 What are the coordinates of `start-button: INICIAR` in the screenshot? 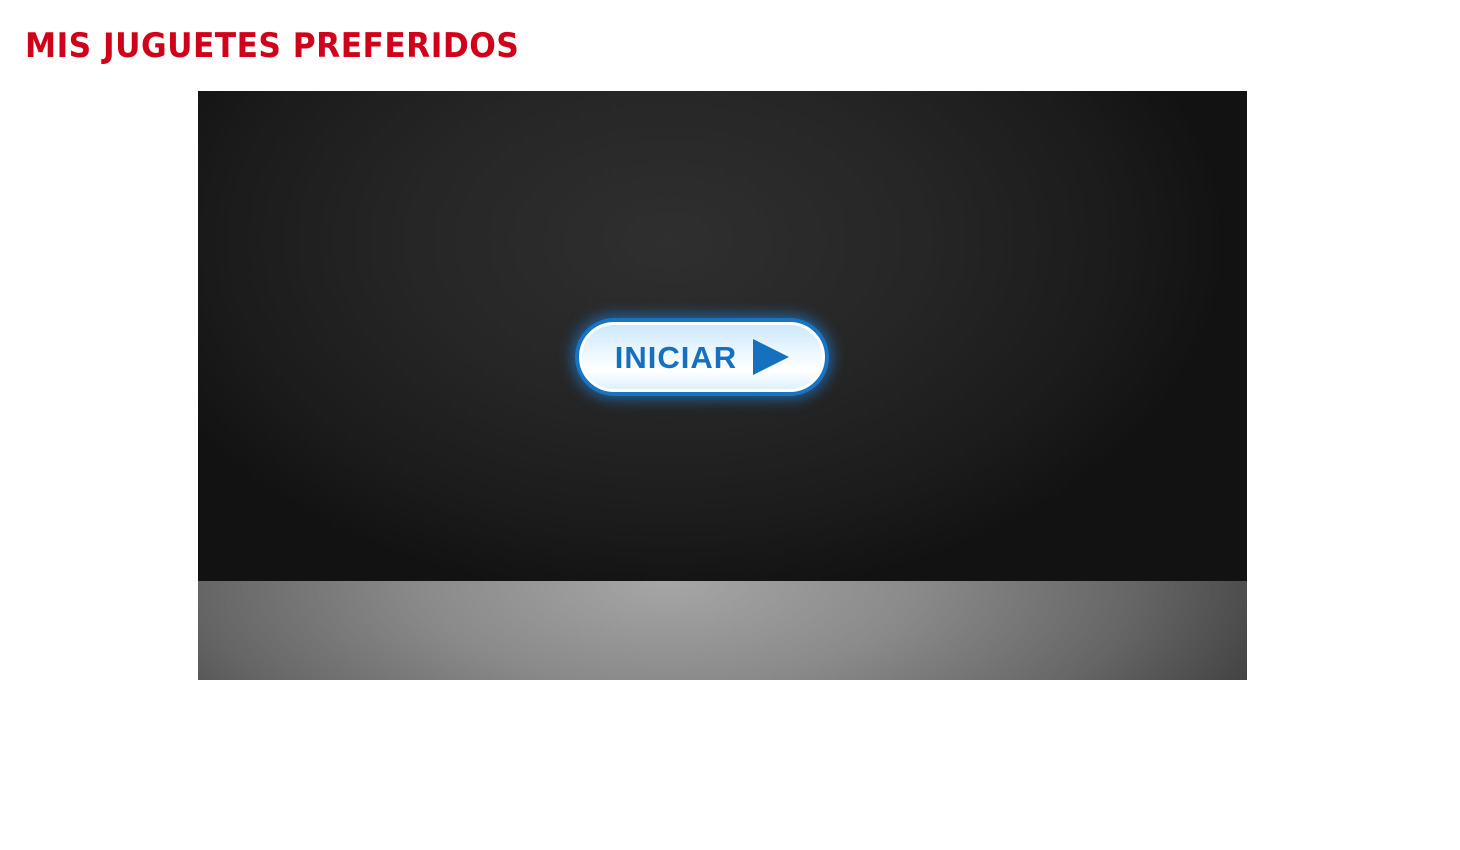 It's located at (702, 357).